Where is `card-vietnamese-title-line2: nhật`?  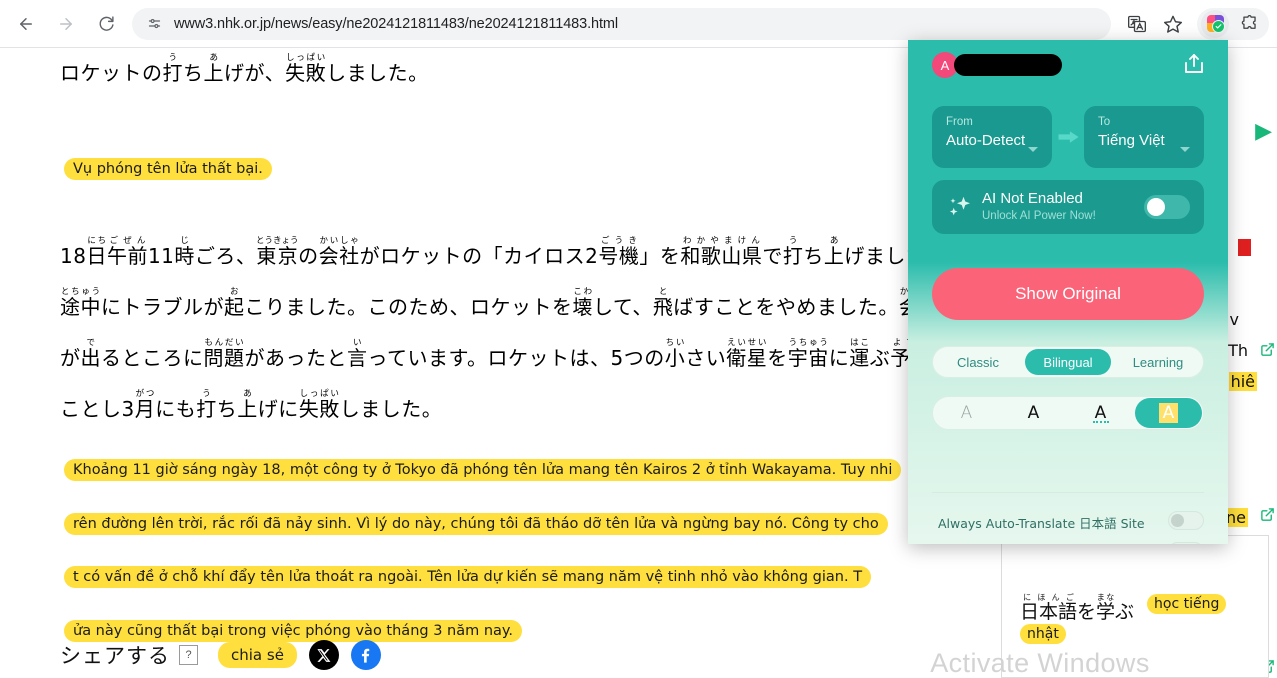
card-vietnamese-title-line2: nhật is located at coordinates (1043, 634).